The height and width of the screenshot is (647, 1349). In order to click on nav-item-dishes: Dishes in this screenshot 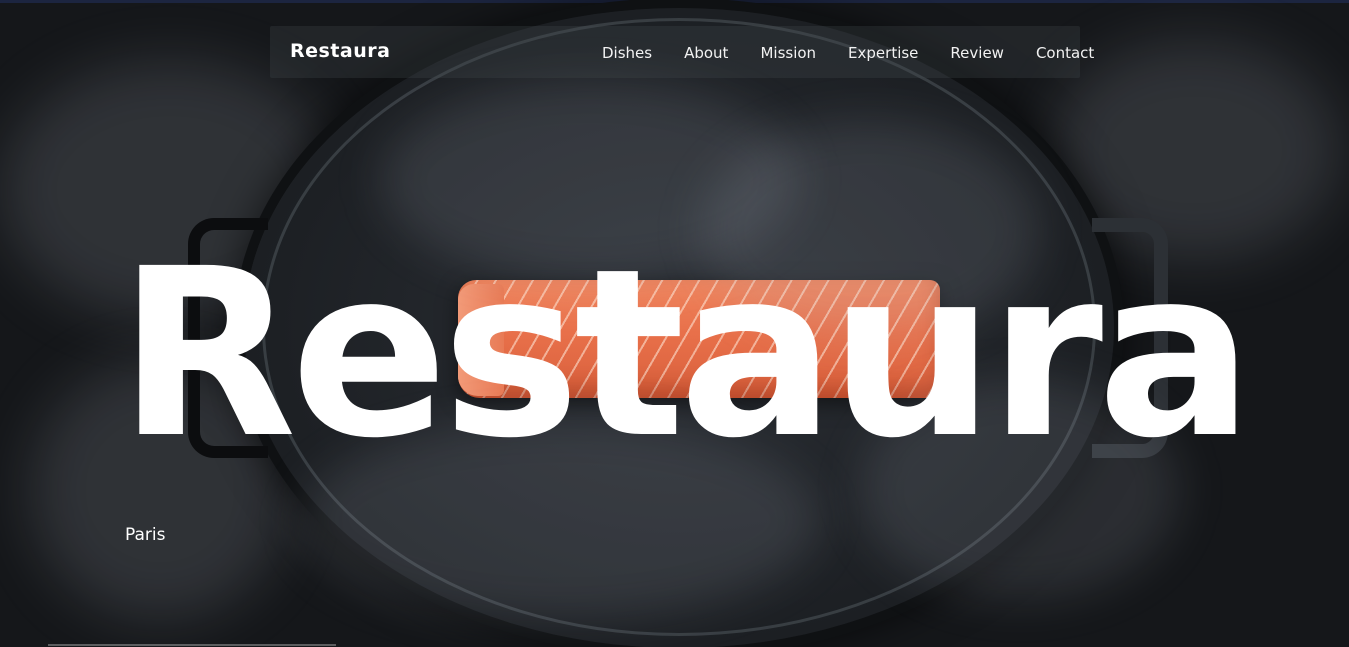, I will do `click(627, 53)`.